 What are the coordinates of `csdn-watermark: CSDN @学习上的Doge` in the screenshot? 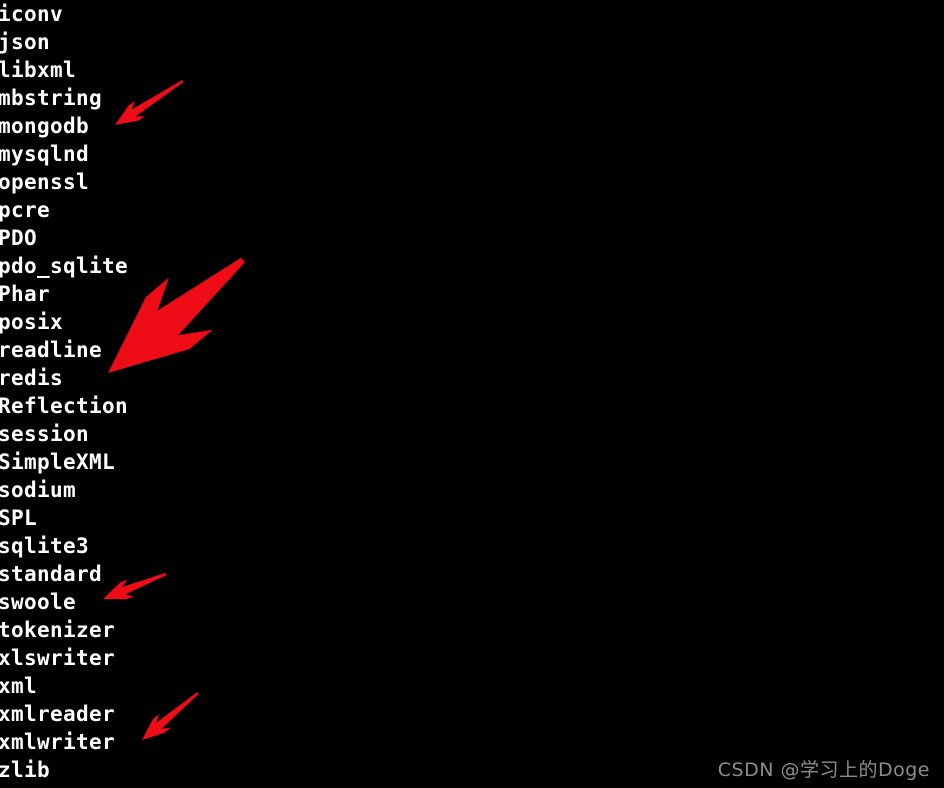 It's located at (823, 770).